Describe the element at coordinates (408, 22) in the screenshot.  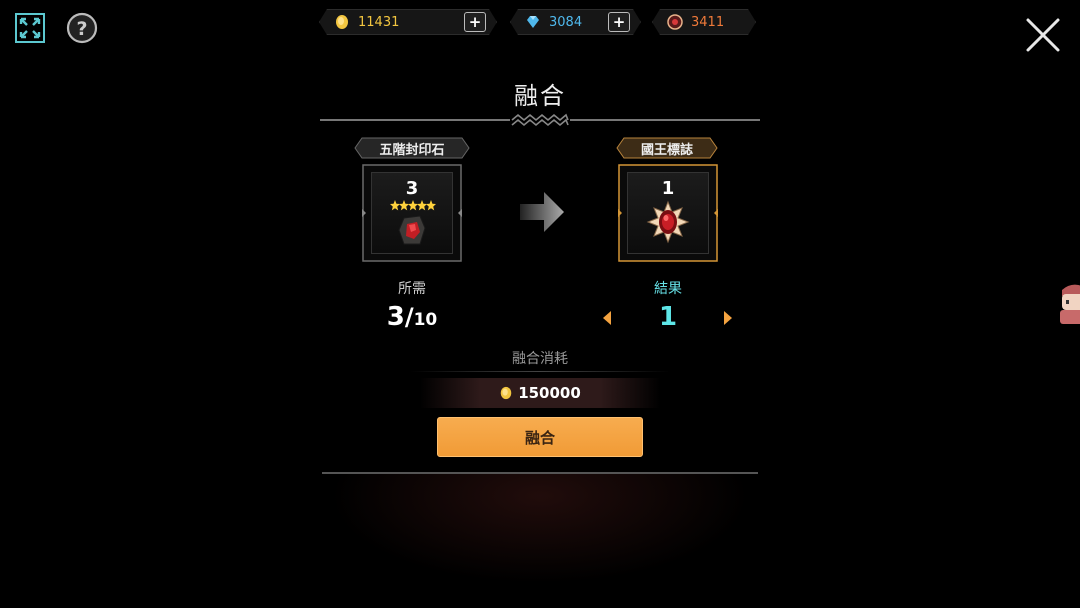
I see `gold-currency: 11431 +` at that location.